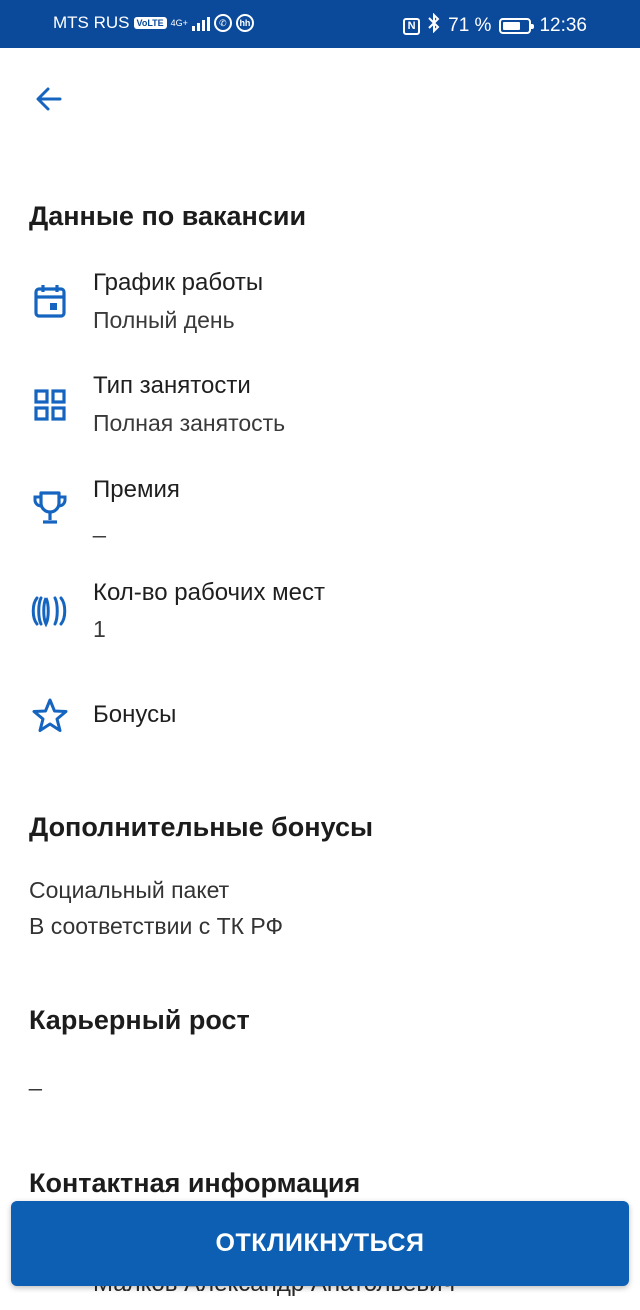 The height and width of the screenshot is (1310, 640). I want to click on back-button, so click(49, 99).